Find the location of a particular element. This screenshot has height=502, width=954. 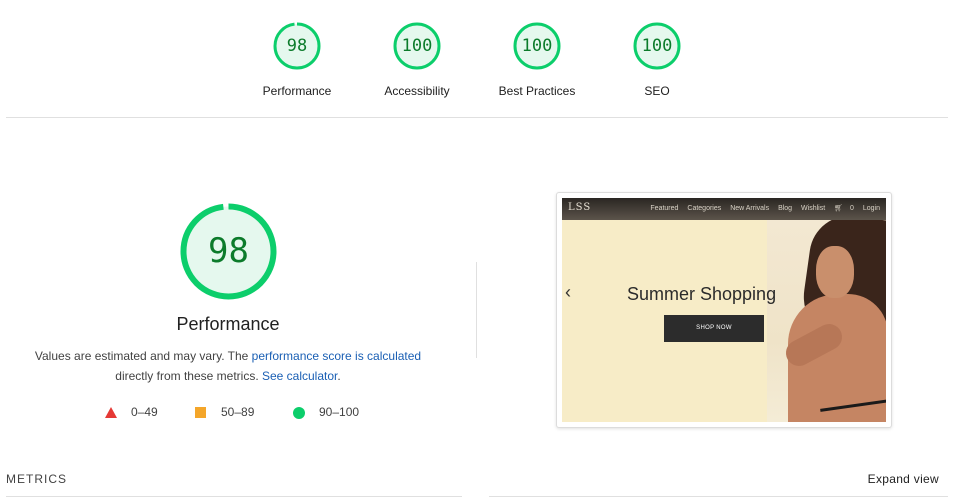

accessibility-score: 100 is located at coordinates (417, 46).